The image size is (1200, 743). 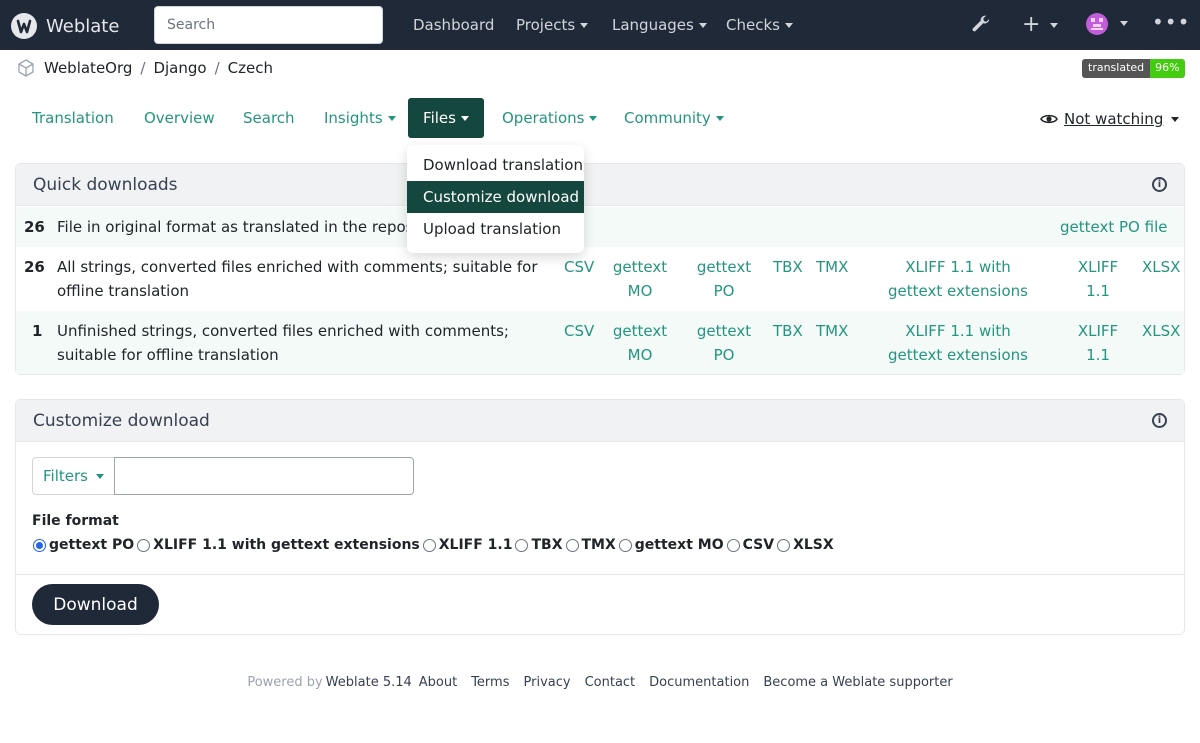 What do you see at coordinates (784, 545) in the screenshot?
I see `radio-xlsx` at bounding box center [784, 545].